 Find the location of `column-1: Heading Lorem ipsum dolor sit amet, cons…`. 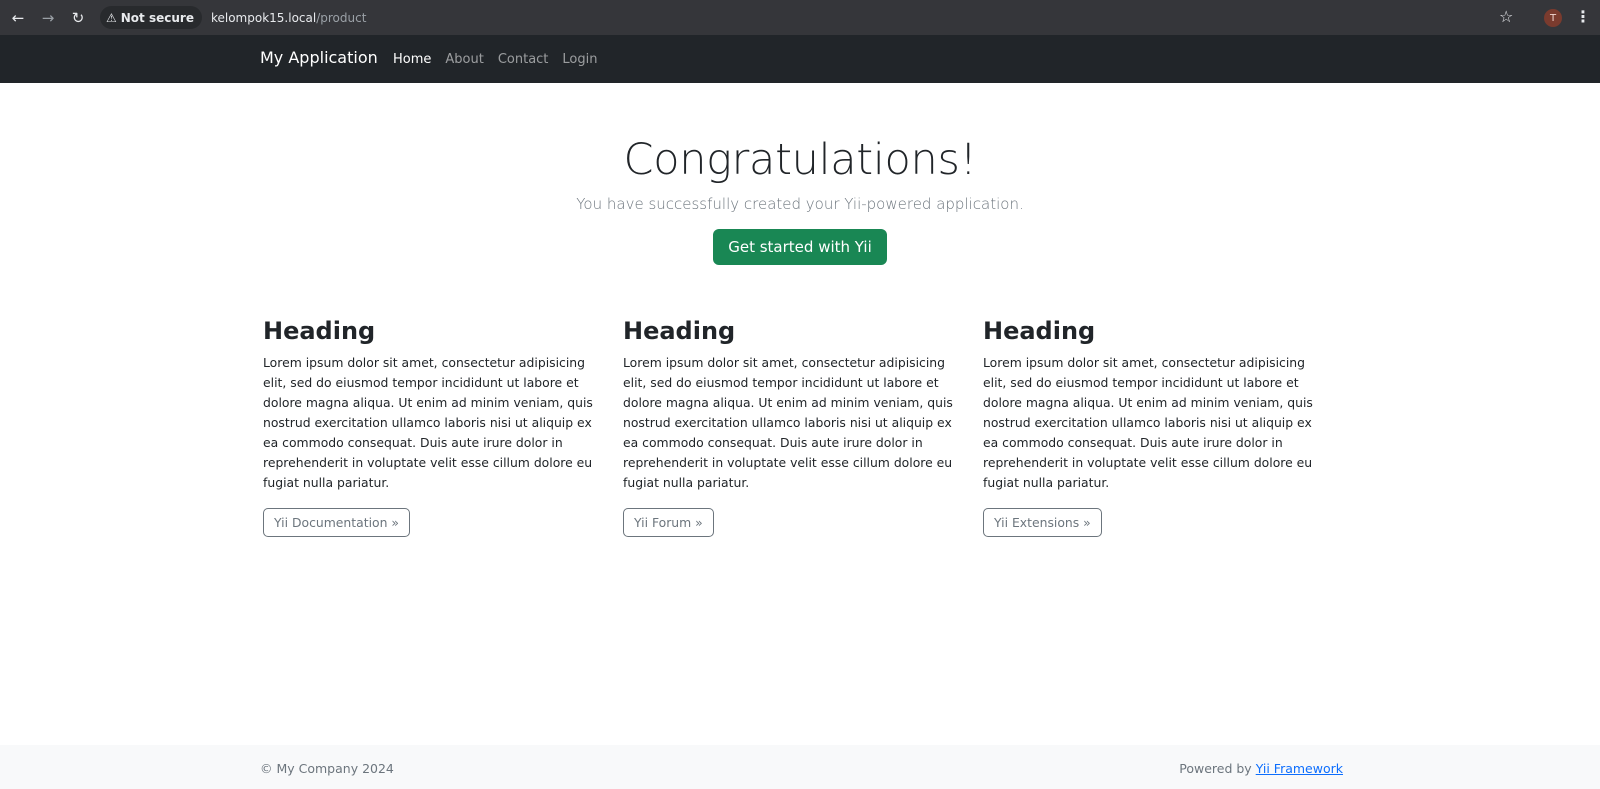

column-1: Heading Lorem ipsum dolor sit amet, cons… is located at coordinates (443, 427).